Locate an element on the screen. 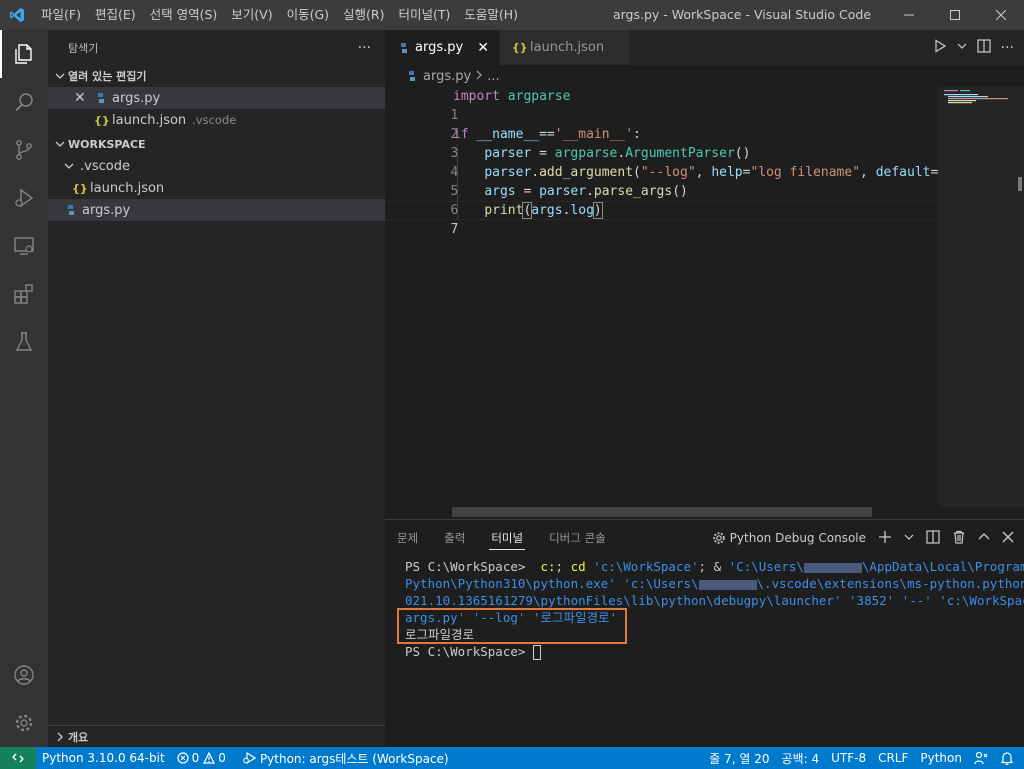 The image size is (1024, 769). activity-testing is located at coordinates (24, 342).